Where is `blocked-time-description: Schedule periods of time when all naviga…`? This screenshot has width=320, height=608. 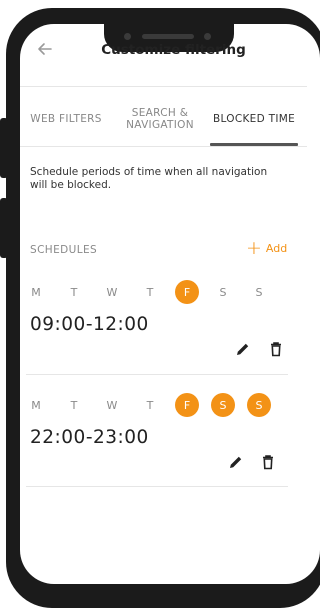
blocked-time-description: Schedule periods of time when all naviga… is located at coordinates (149, 178).